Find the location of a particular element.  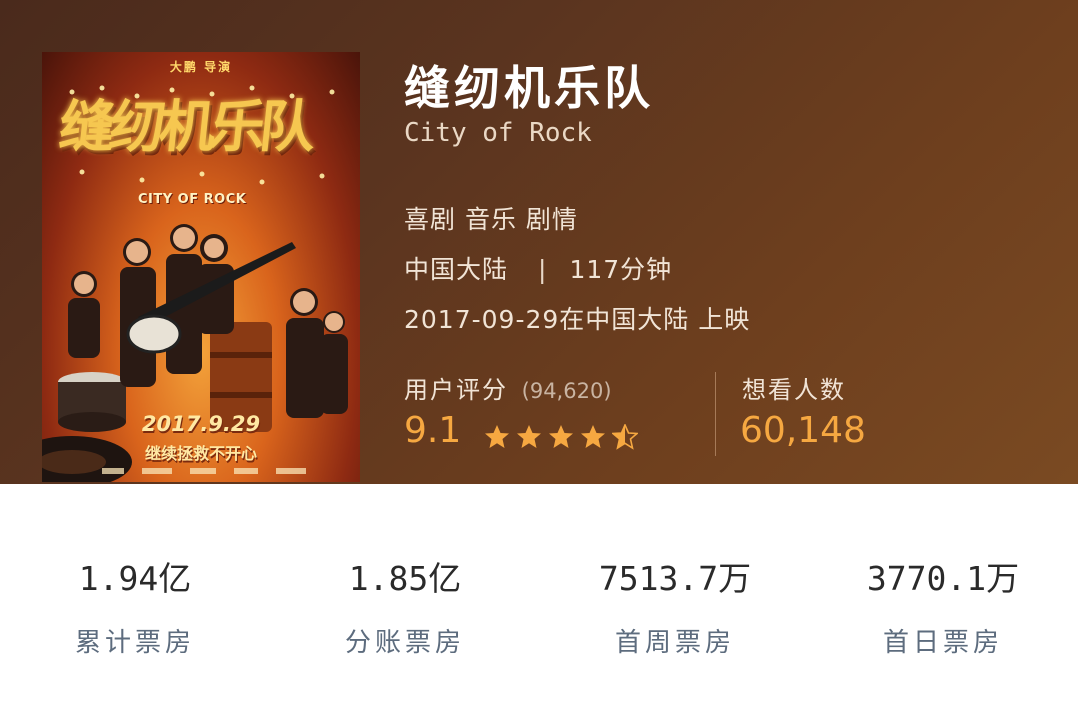

box-office-value: 1.94亿 is located at coordinates (135, 578).